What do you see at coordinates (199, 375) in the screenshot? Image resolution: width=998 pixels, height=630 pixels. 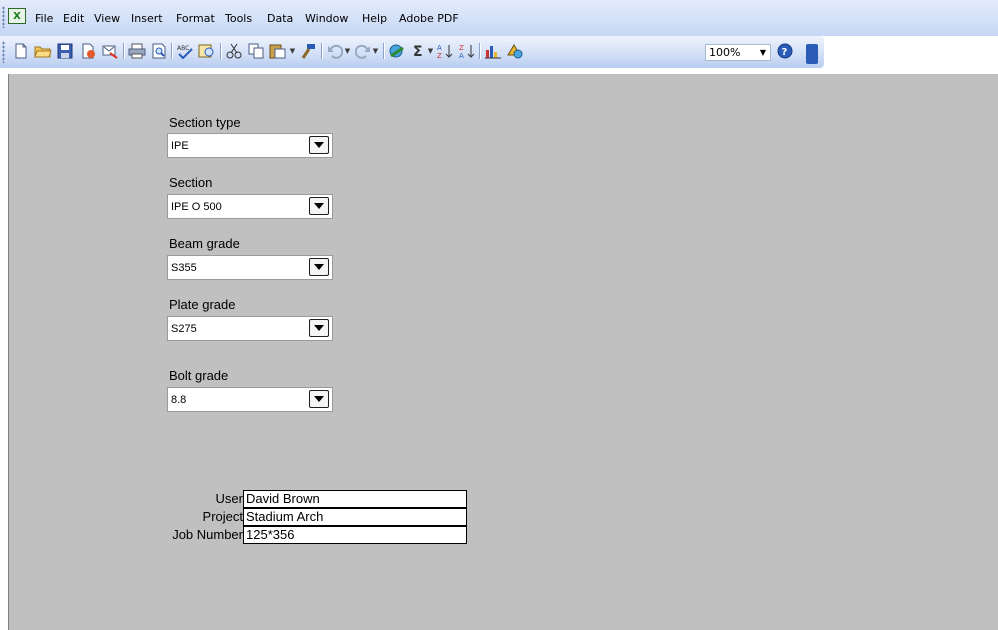 I see `bolt-grade-label: Bolt grade` at bounding box center [199, 375].